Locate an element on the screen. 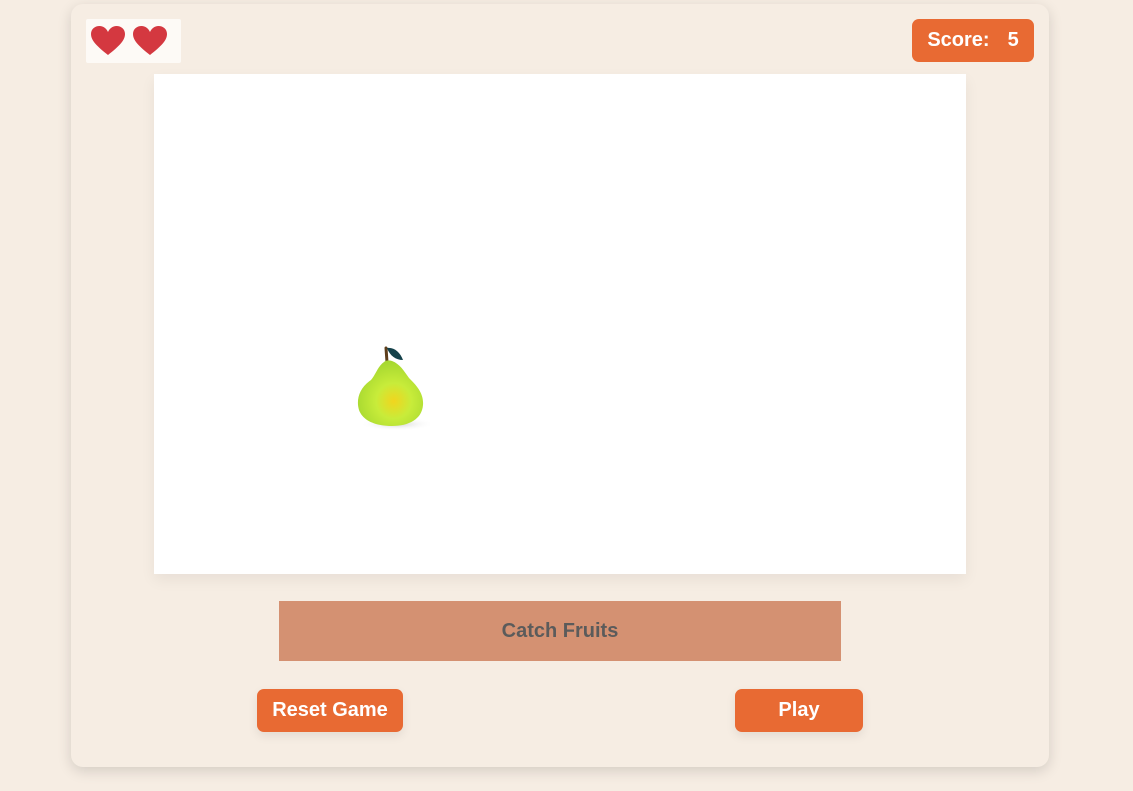 The image size is (1133, 791). pear-icon is located at coordinates (395, 387).